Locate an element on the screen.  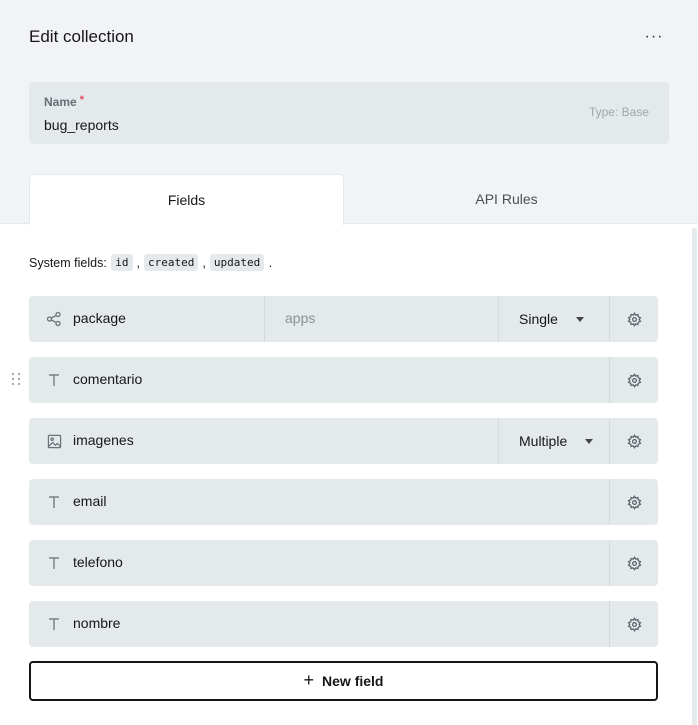
field-row-package: package apps Single is located at coordinates (343, 319).